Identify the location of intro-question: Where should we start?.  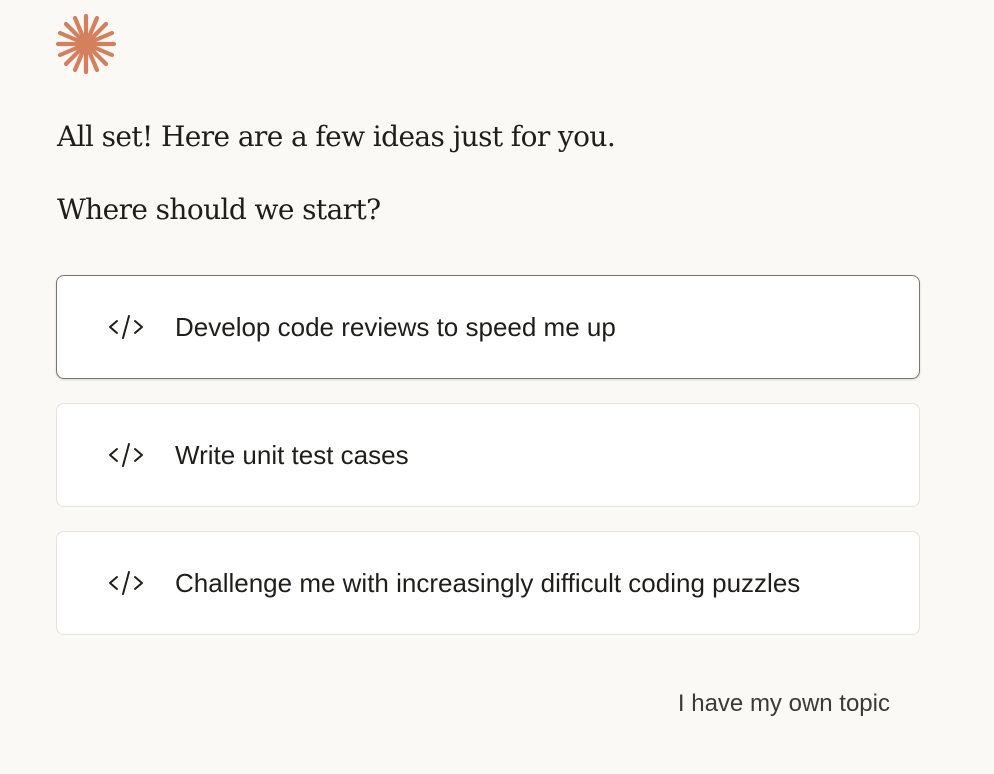
(219, 209).